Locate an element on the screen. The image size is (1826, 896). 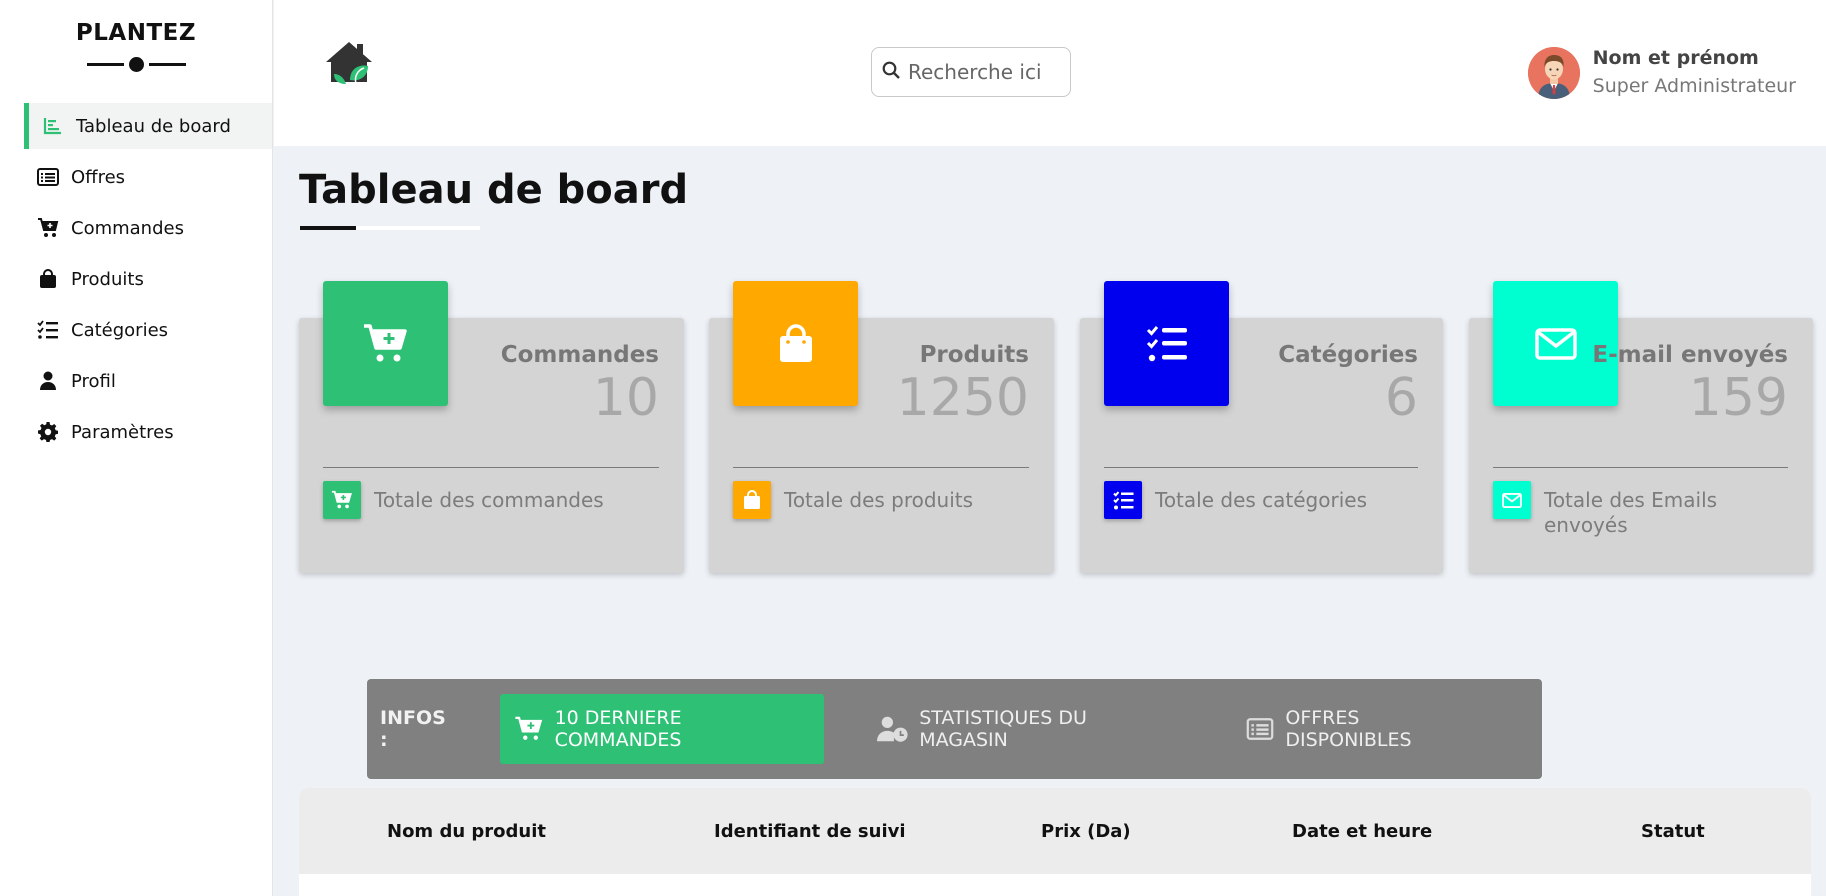
sidebar-item-label: Tableau de board is located at coordinates (153, 126).